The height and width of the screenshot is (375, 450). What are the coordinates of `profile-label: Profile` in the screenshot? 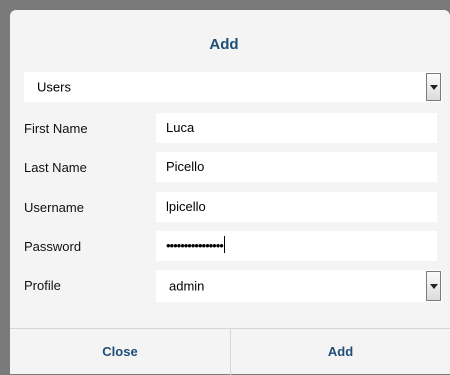 It's located at (42, 285).